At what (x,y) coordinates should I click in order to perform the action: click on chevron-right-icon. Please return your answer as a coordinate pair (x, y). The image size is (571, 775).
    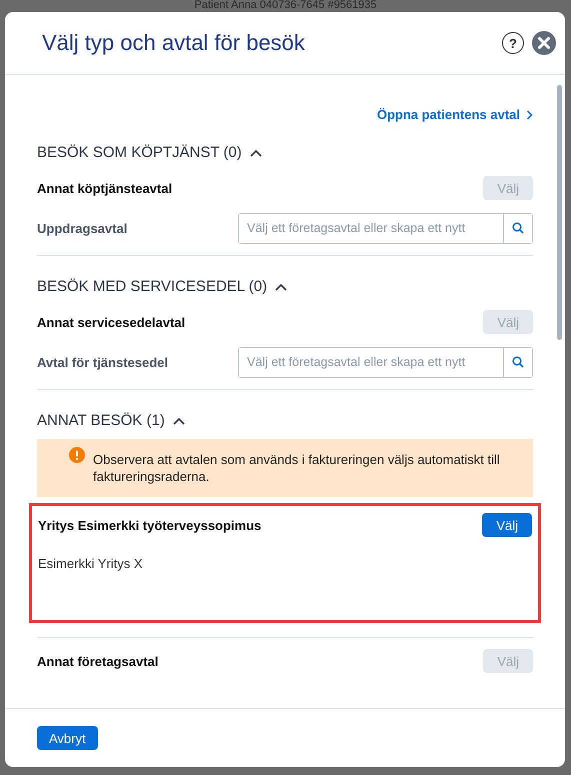
    Looking at the image, I should click on (529, 115).